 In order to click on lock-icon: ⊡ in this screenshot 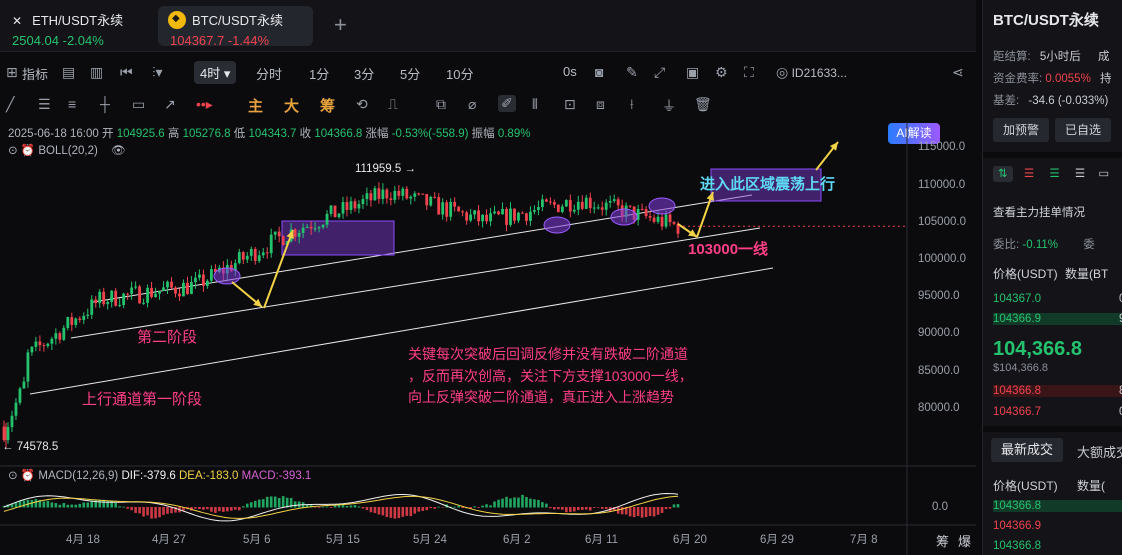, I will do `click(570, 104)`.